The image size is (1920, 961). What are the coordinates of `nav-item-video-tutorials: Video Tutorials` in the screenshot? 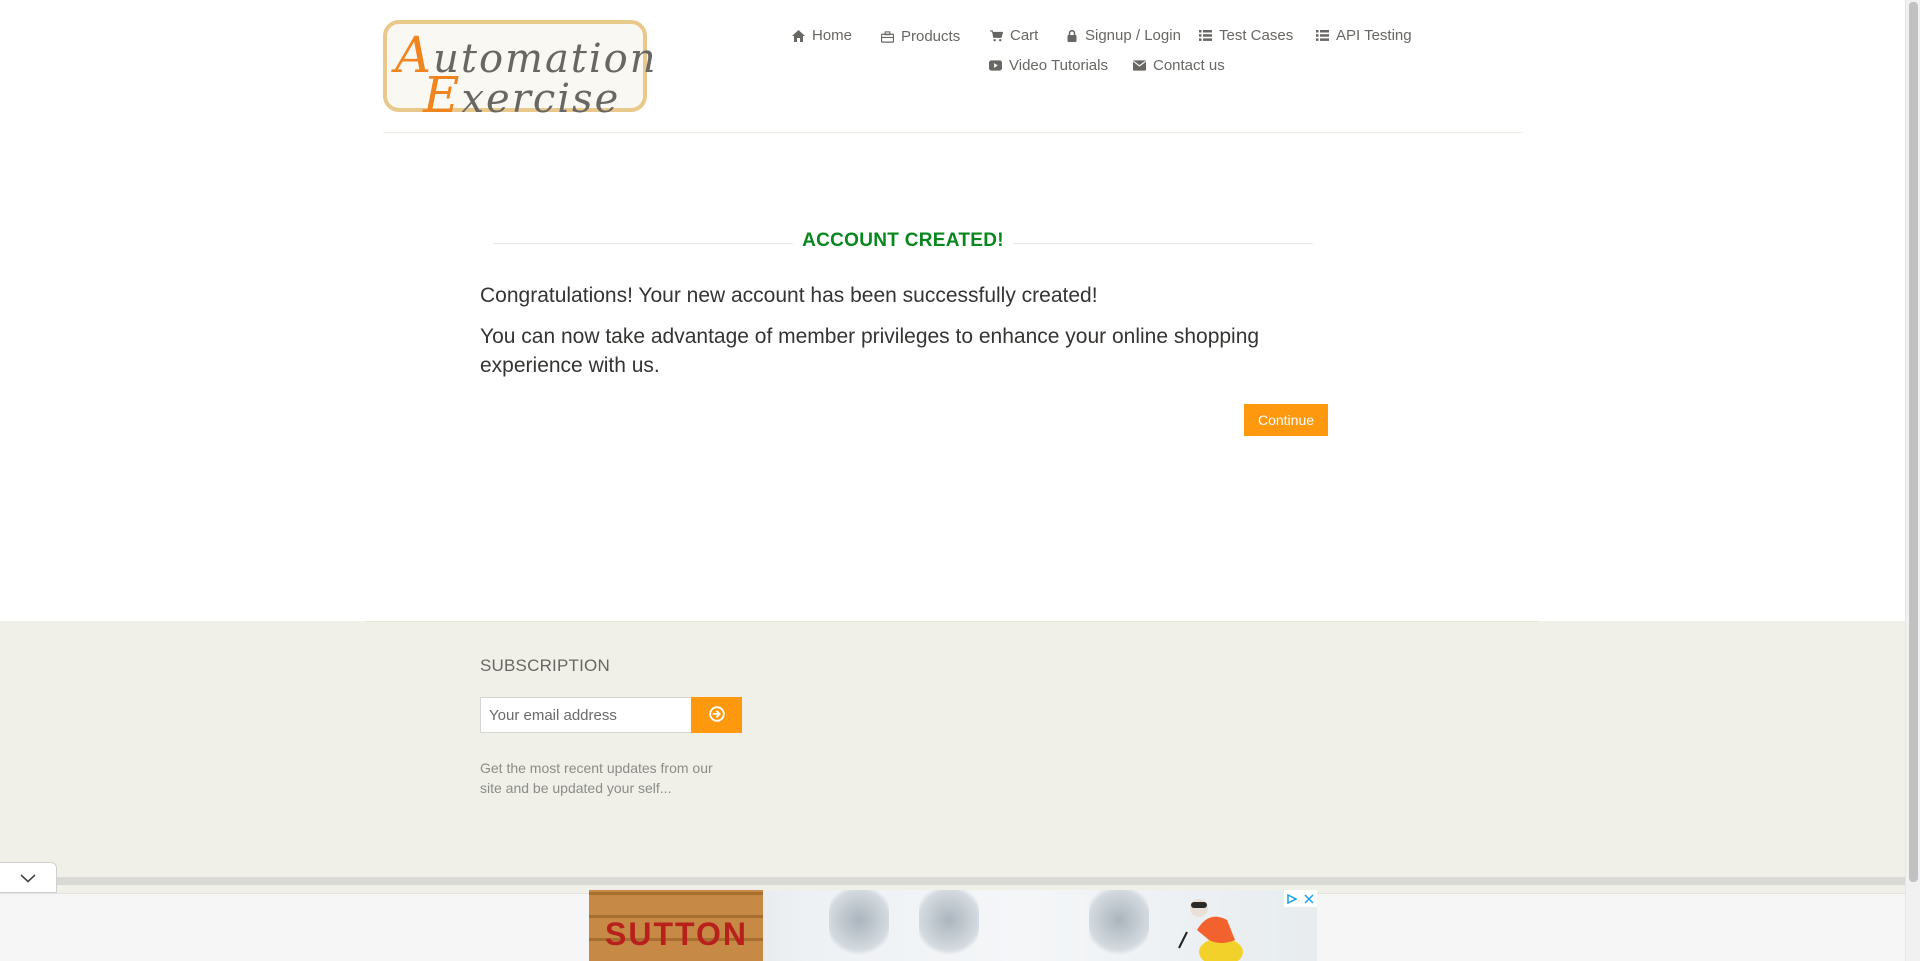 It's located at (1048, 65).